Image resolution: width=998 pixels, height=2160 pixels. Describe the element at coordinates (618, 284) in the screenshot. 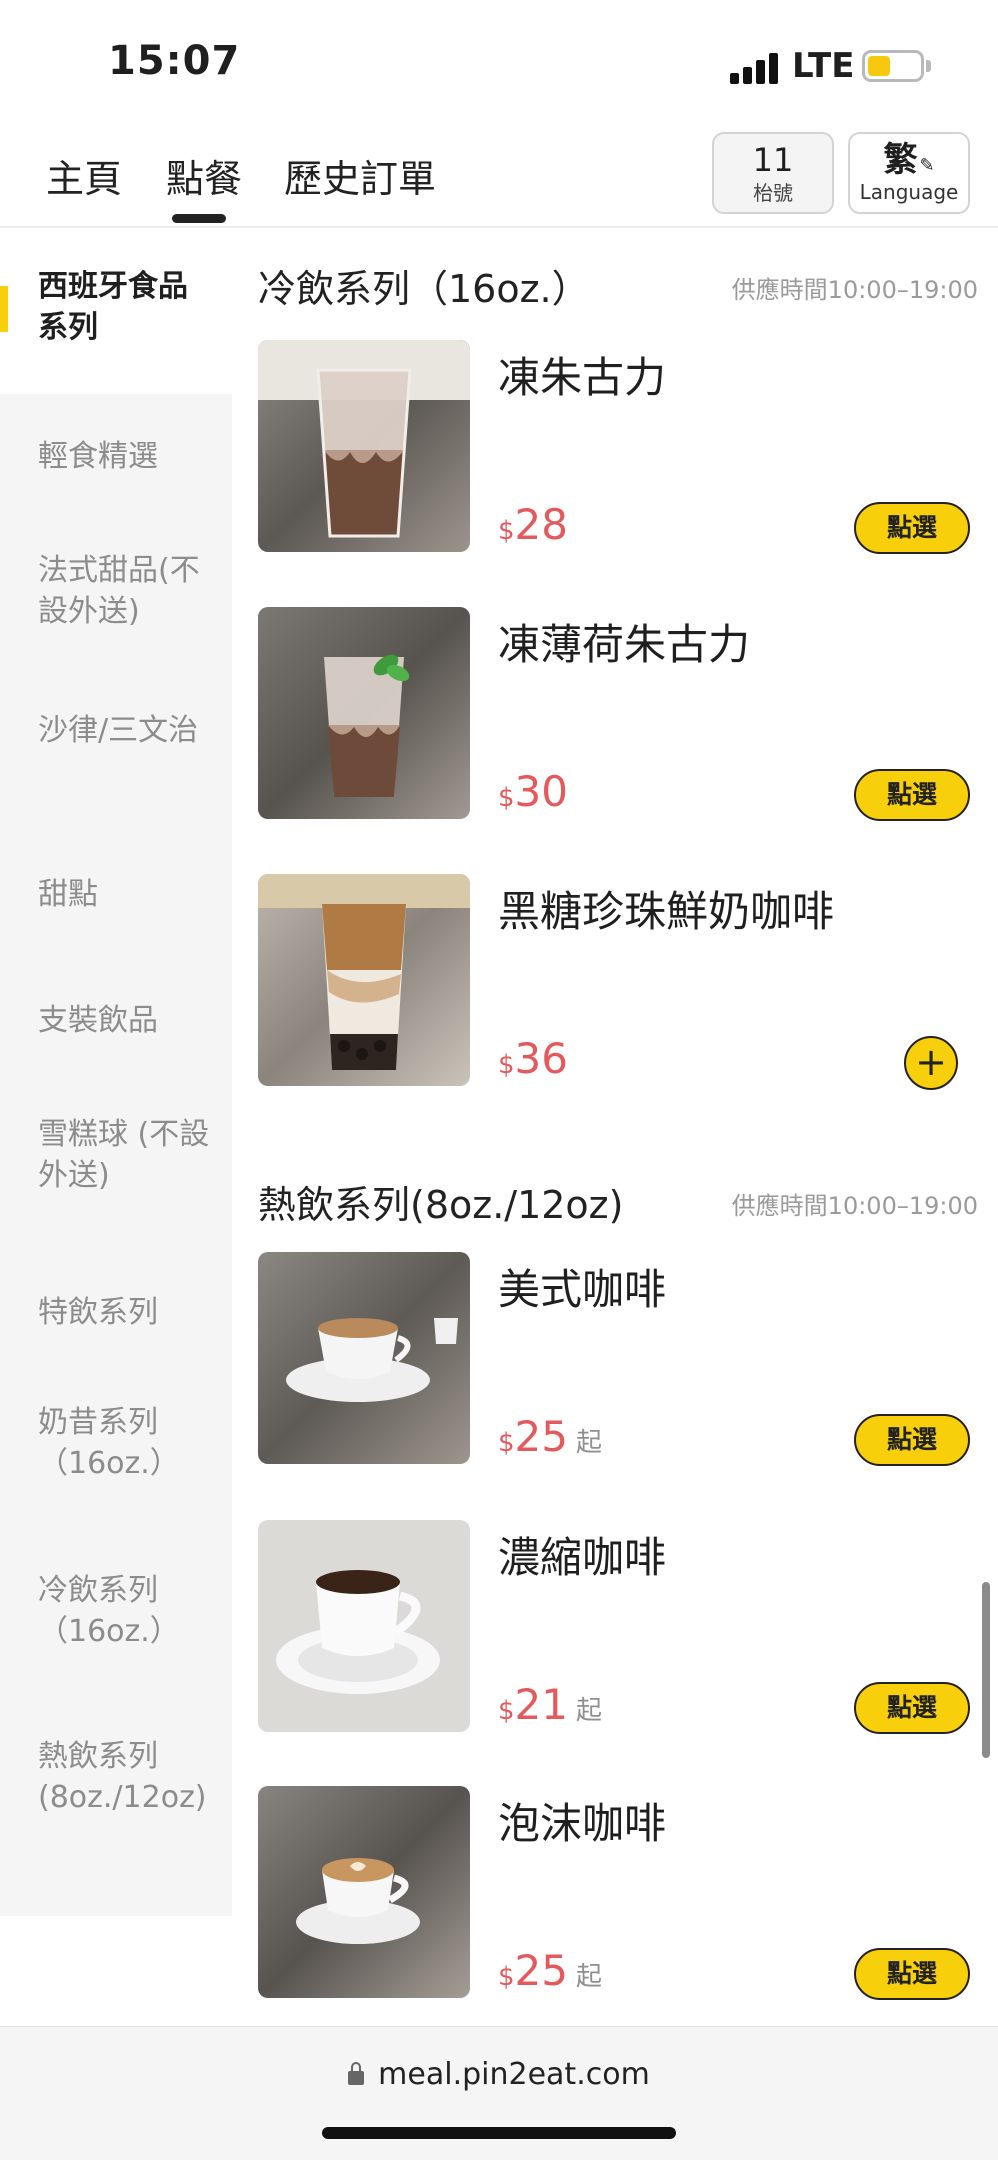

I see `section-header-cold-drinks: 冷飲系列（16oz.） 供應時間10:00–19:00` at that location.